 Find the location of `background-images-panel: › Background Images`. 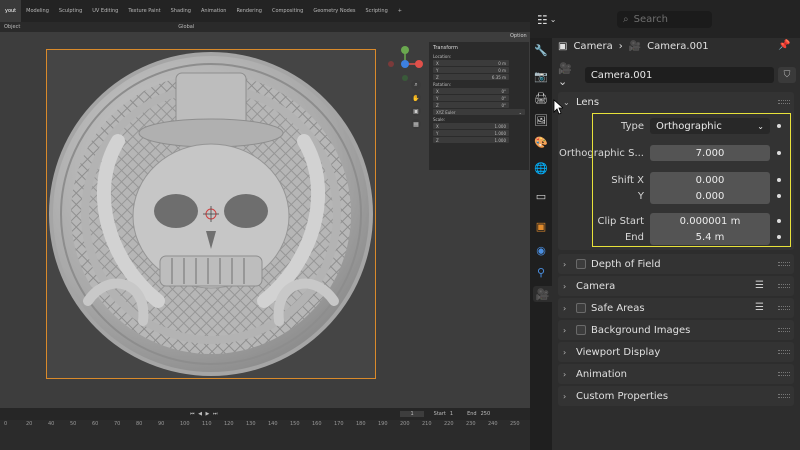

background-images-panel: › Background Images is located at coordinates (676, 330).